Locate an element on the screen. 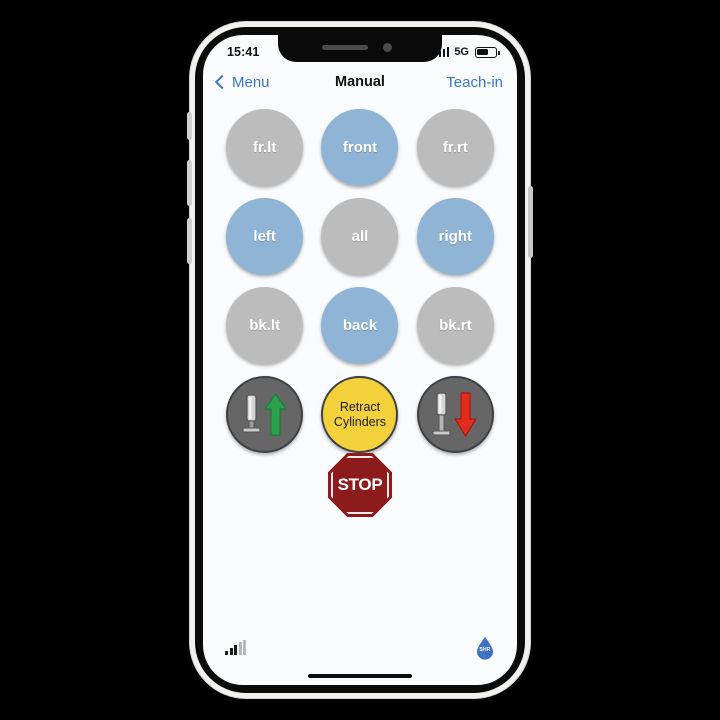  button-bk-lt-label: bk.lt is located at coordinates (265, 325).